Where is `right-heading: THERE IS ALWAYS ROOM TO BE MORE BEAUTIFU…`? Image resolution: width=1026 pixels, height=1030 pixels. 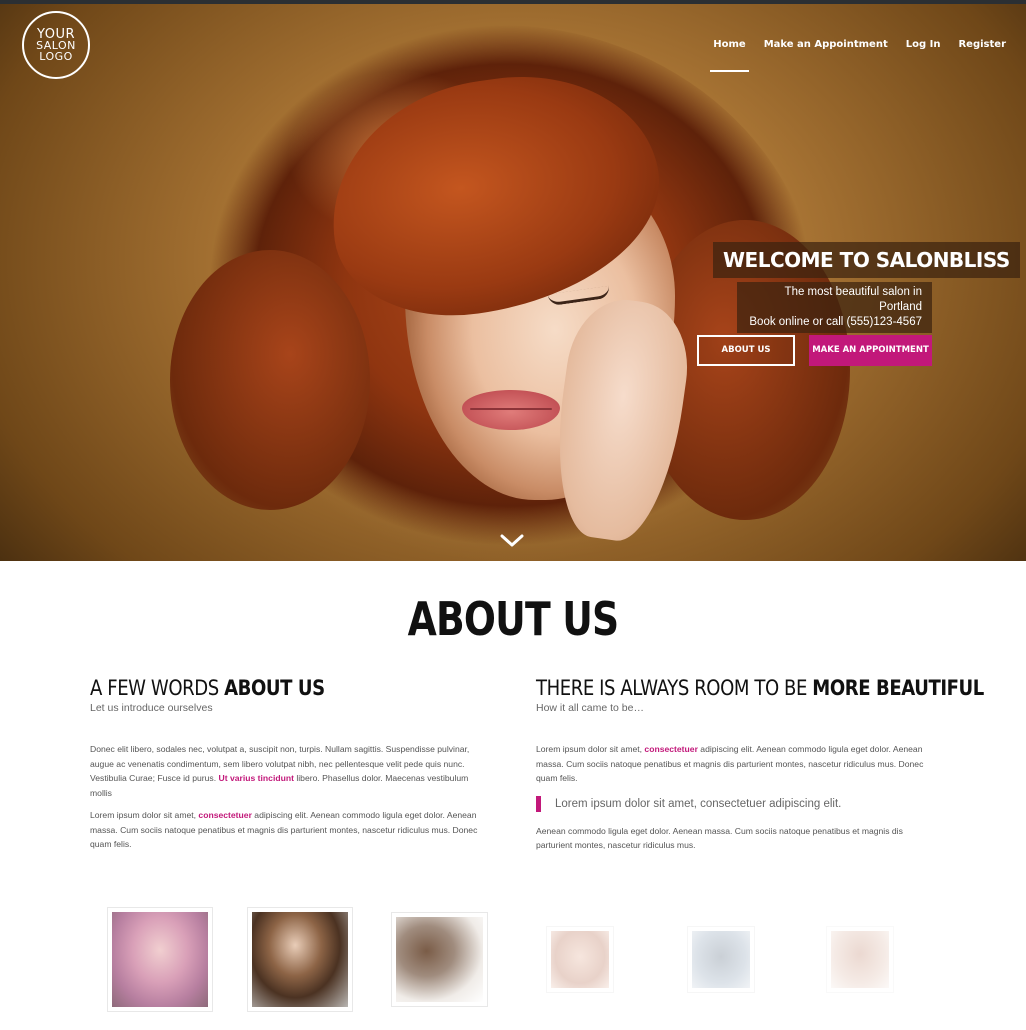 right-heading: THERE IS ALWAYS ROOM TO BE MORE BEAUTIFU… is located at coordinates (760, 688).